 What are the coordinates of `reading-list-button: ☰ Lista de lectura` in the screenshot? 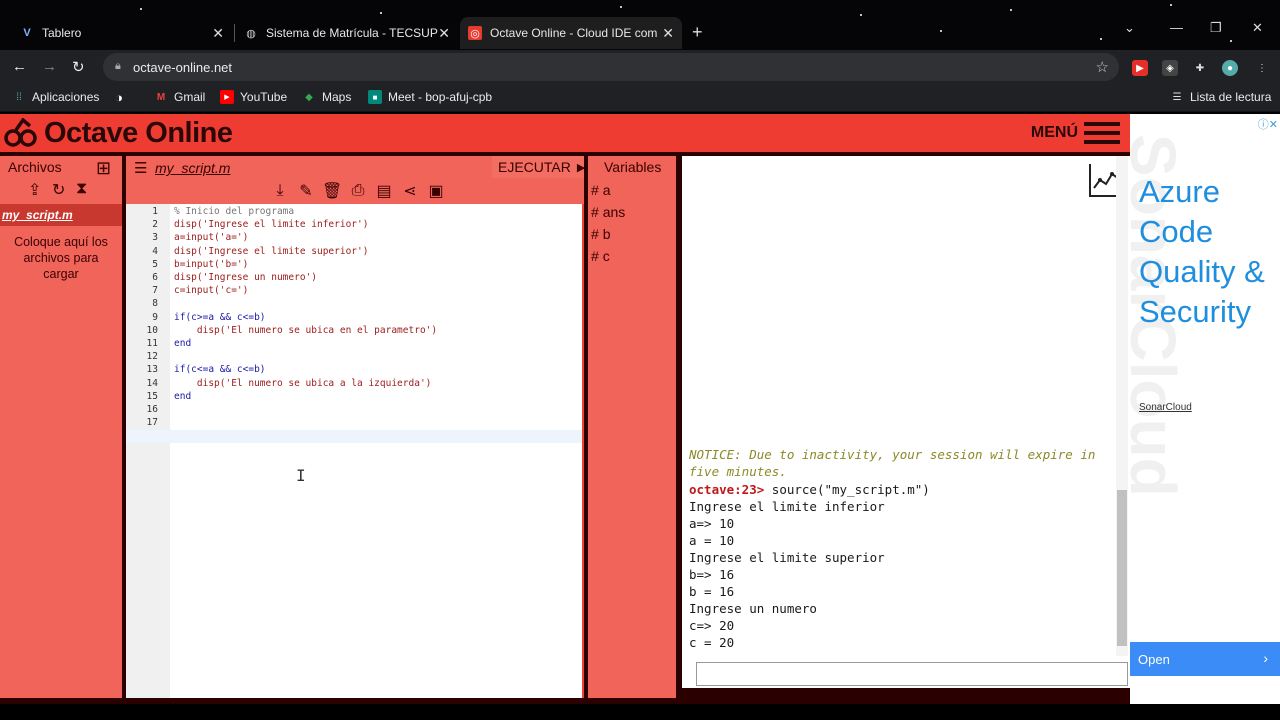 It's located at (1221, 97).